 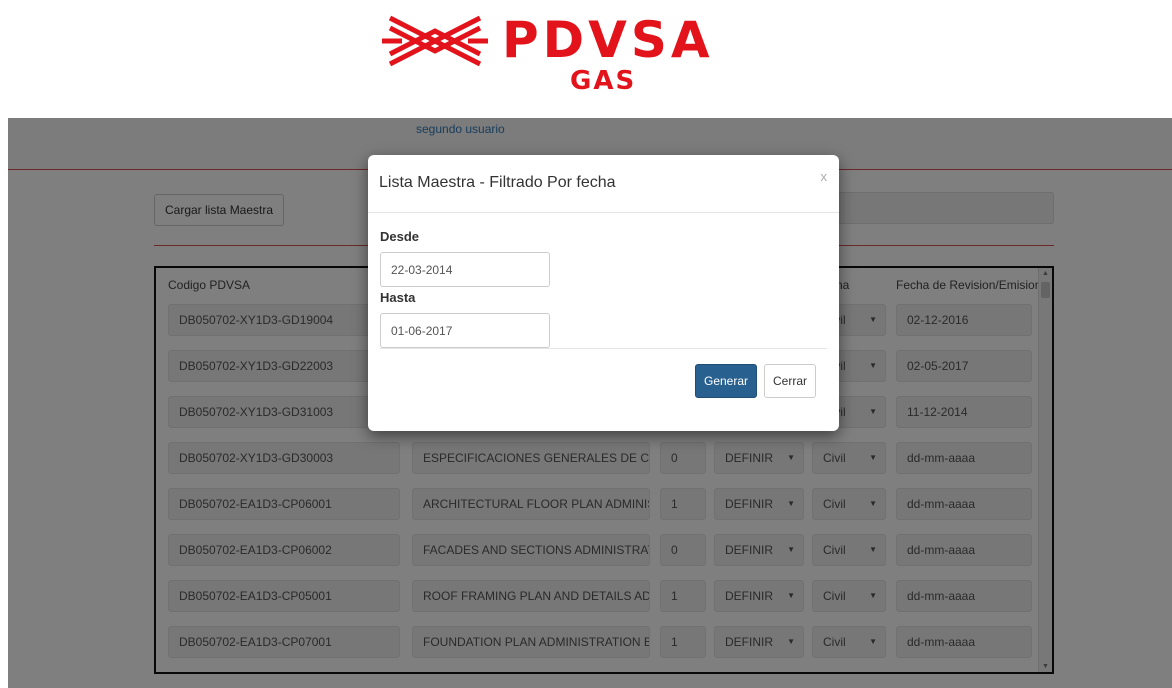 What do you see at coordinates (726, 381) in the screenshot?
I see `generate-button: Generar` at bounding box center [726, 381].